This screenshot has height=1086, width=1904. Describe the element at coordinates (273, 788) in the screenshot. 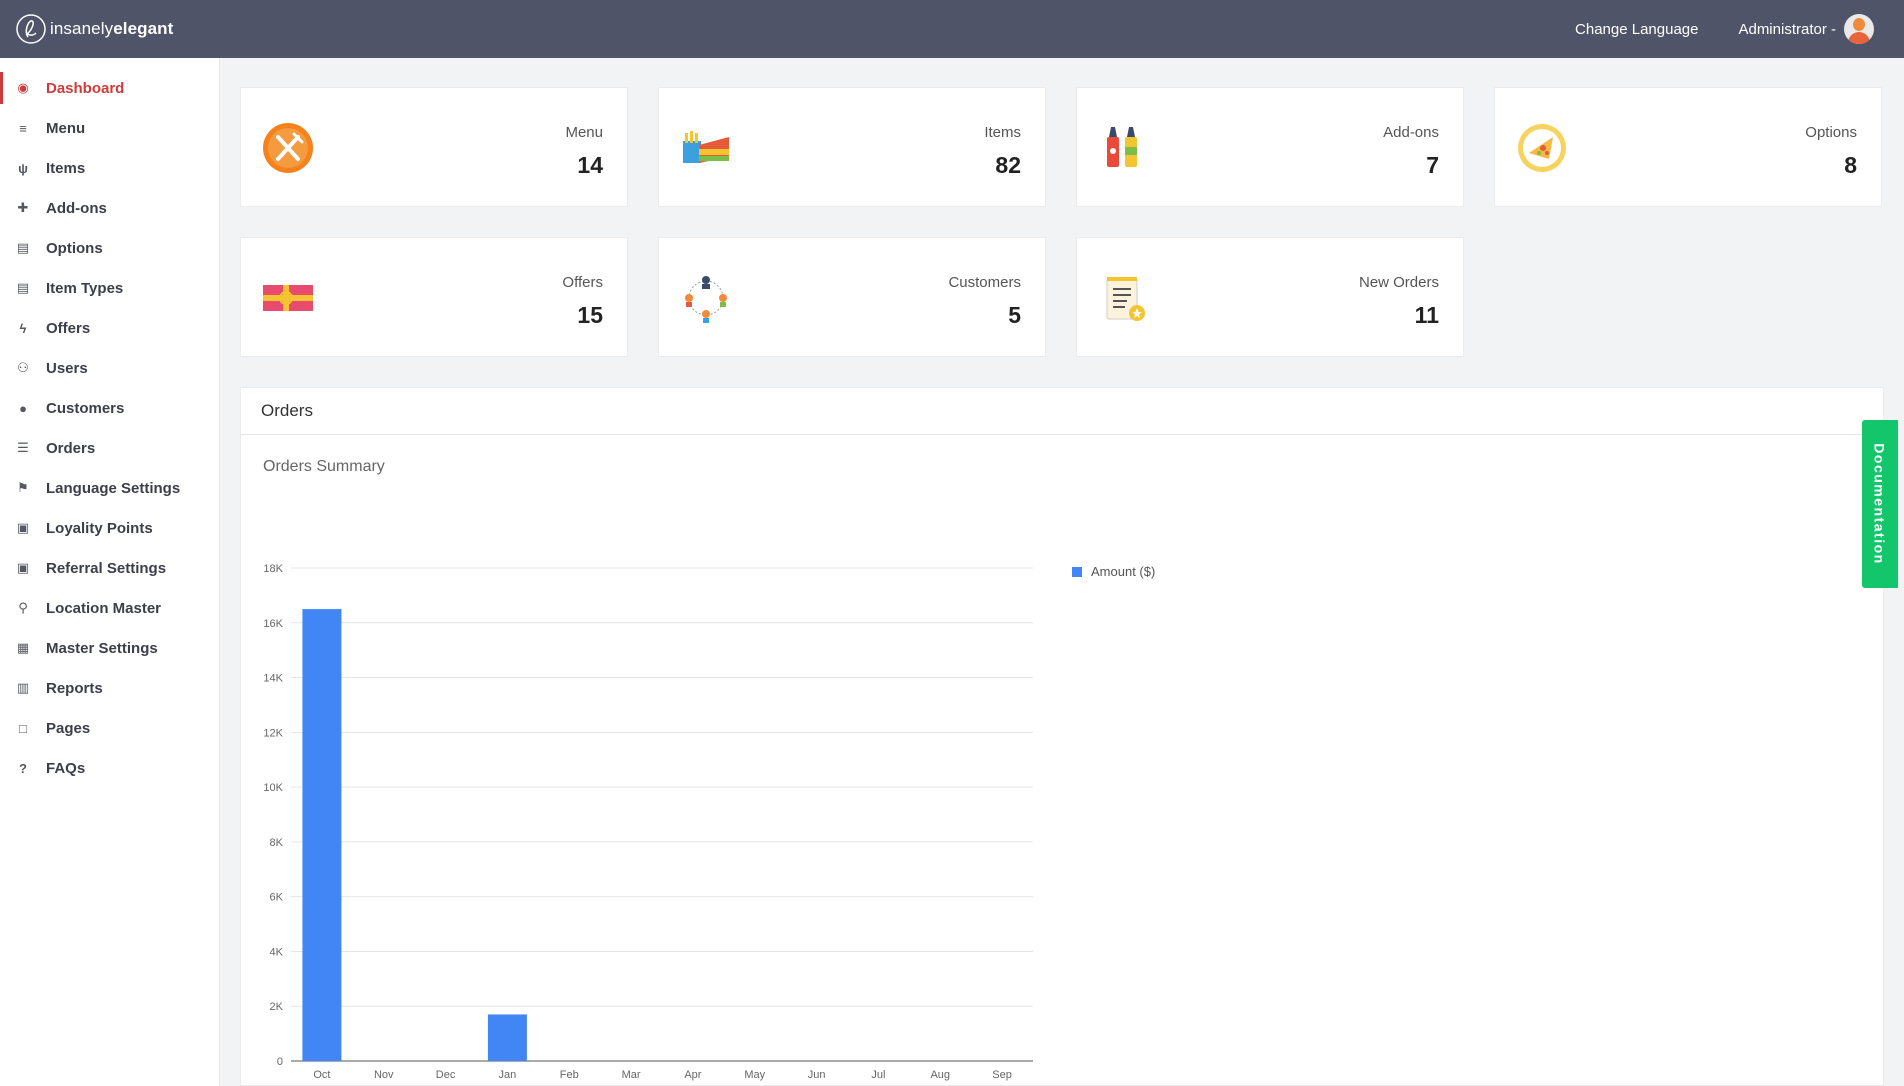

I see `y-tick-label: 10K` at that location.